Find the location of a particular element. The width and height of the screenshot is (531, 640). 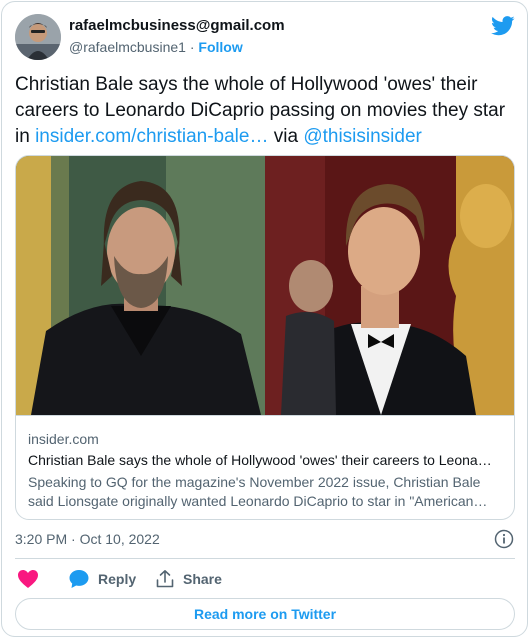

action-bar: Reply Share is located at coordinates (265, 579).